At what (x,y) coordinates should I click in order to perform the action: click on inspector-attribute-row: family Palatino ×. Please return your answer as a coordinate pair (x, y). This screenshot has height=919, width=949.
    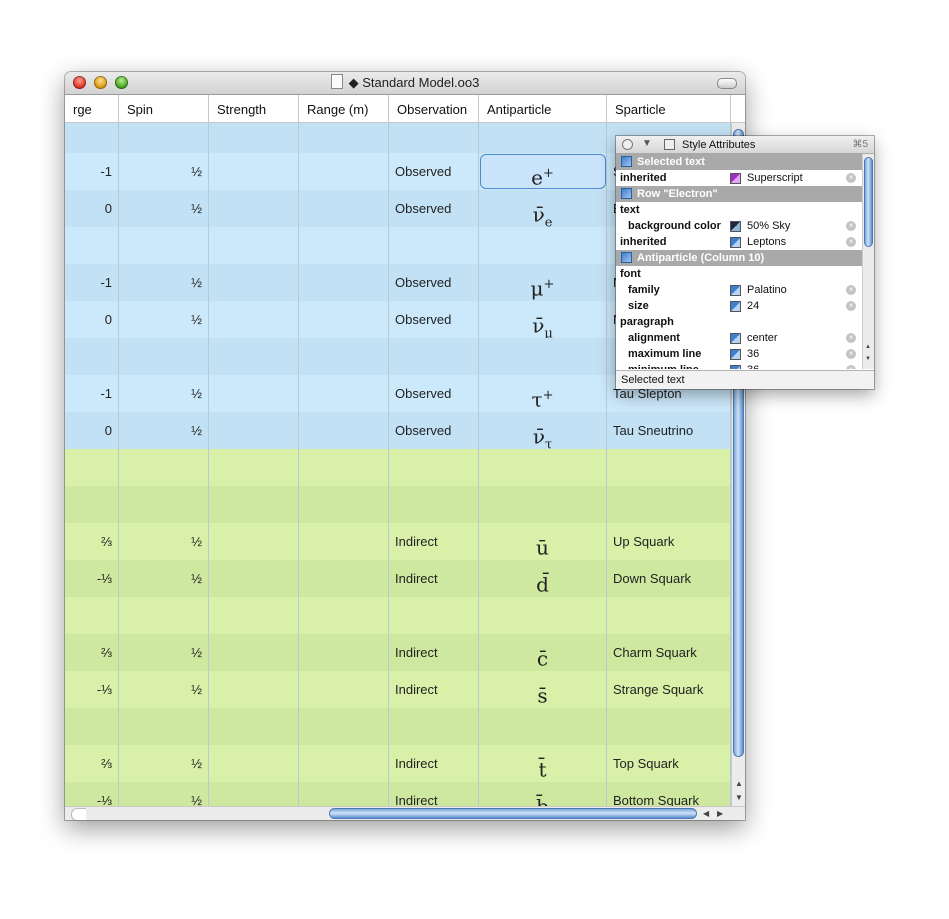
    Looking at the image, I should click on (739, 290).